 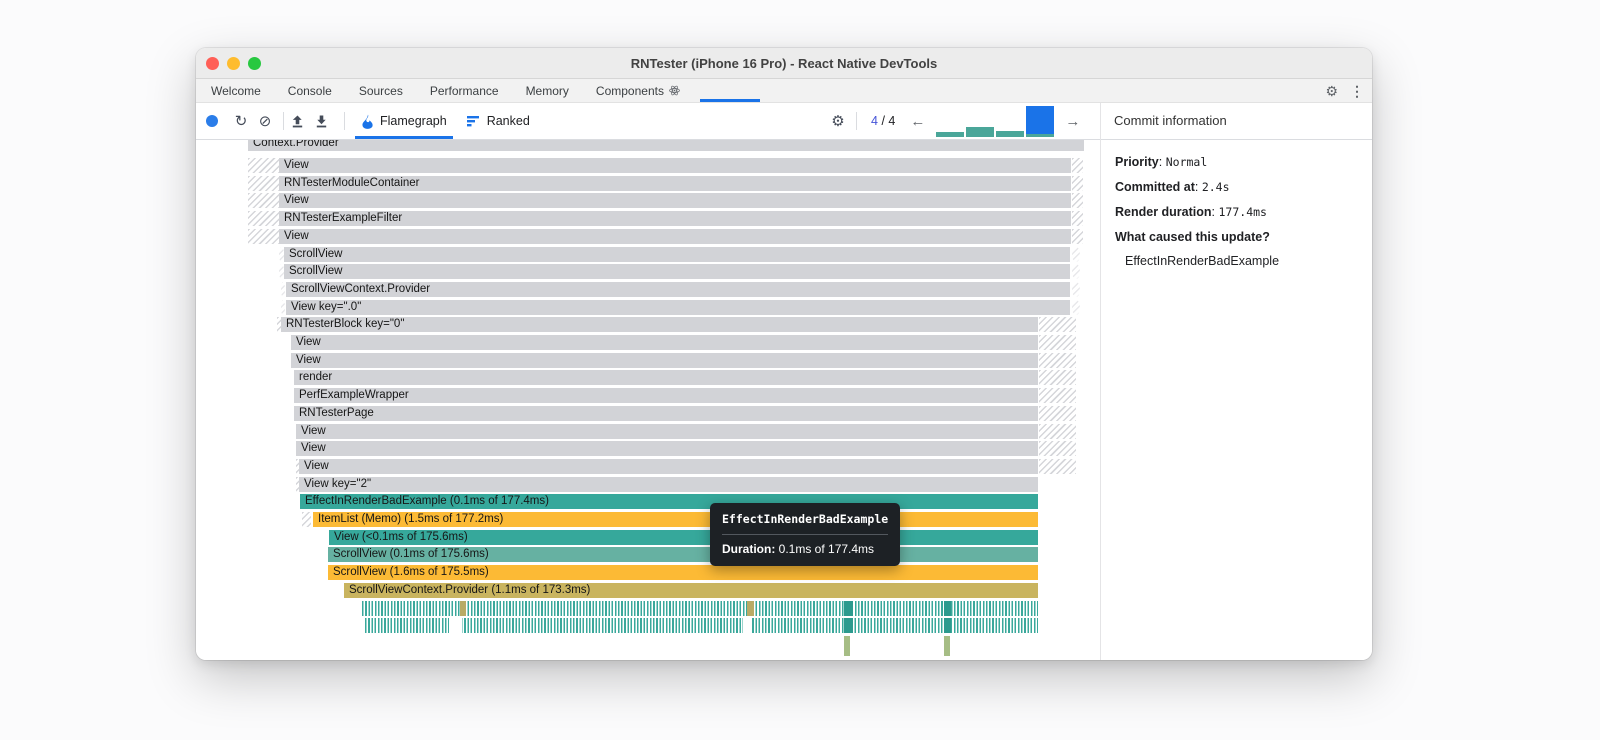 I want to click on tab-label: Performance, so click(x=464, y=90).